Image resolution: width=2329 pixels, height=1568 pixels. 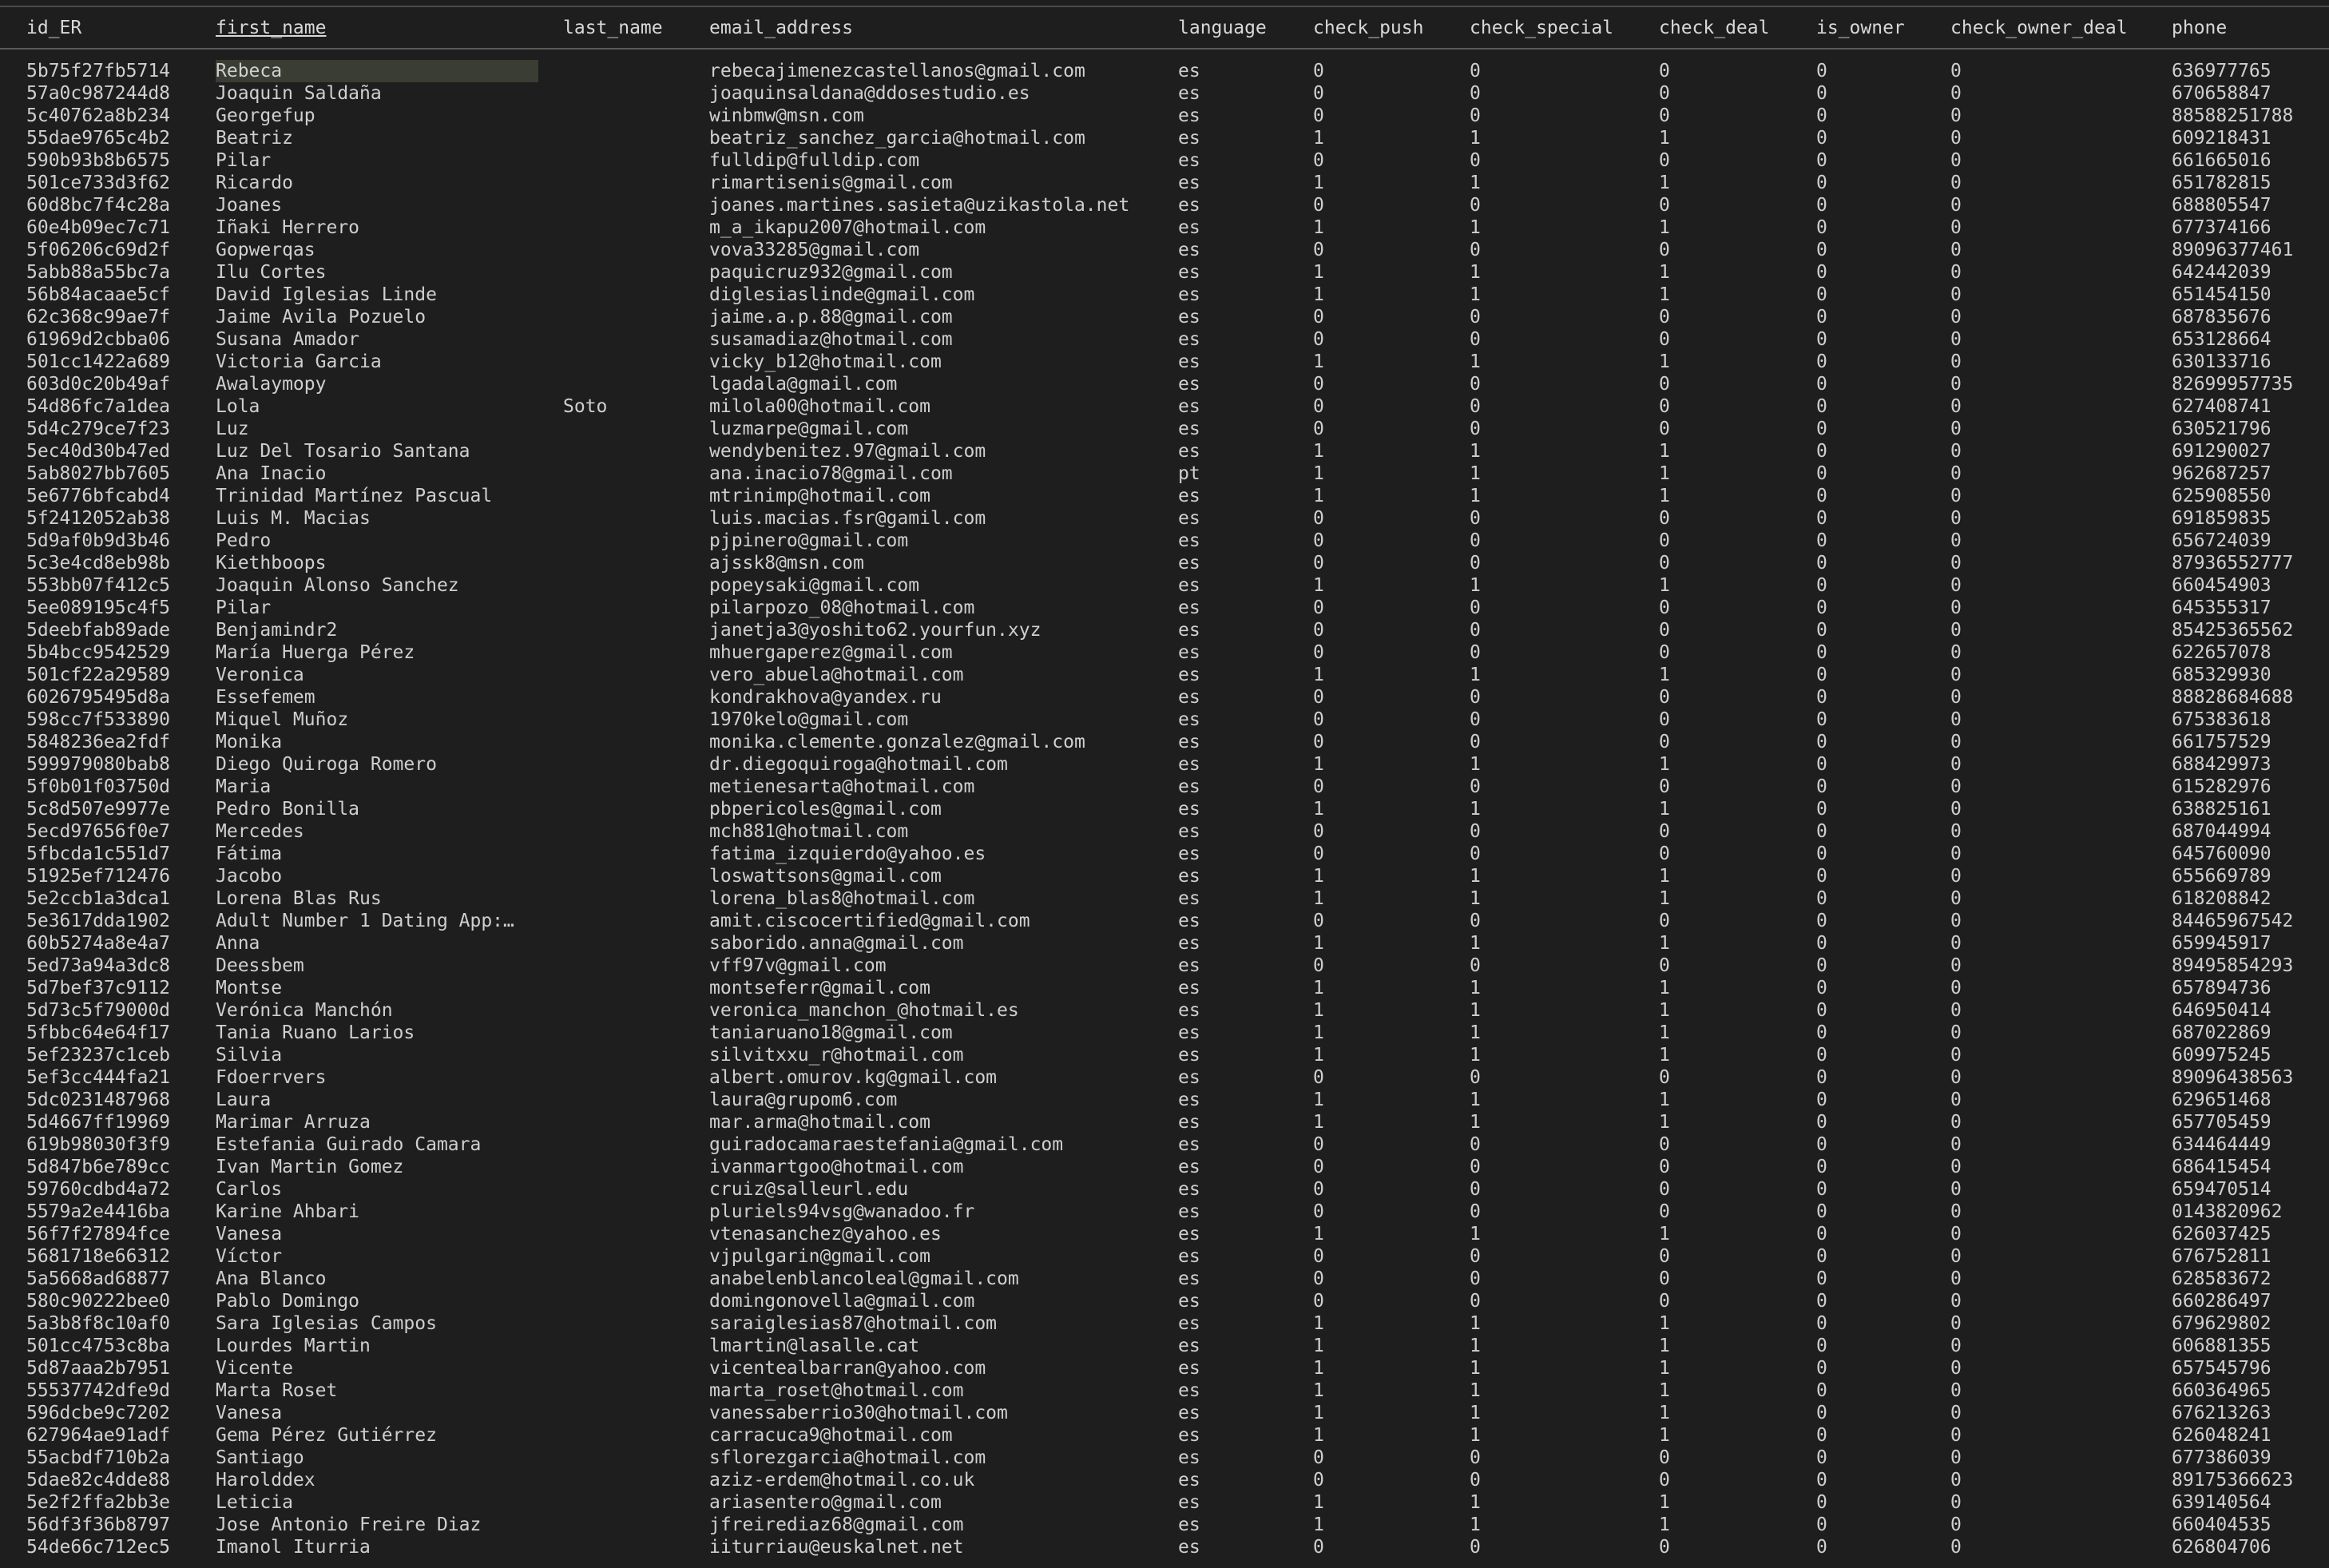 I want to click on first-name-cell: Luz Del Tosario Santana, so click(x=377, y=451).